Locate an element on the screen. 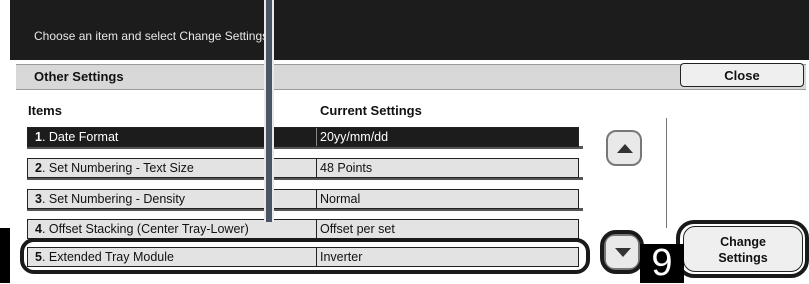 This screenshot has height=284, width=809. items-column-header: Items is located at coordinates (45, 110).